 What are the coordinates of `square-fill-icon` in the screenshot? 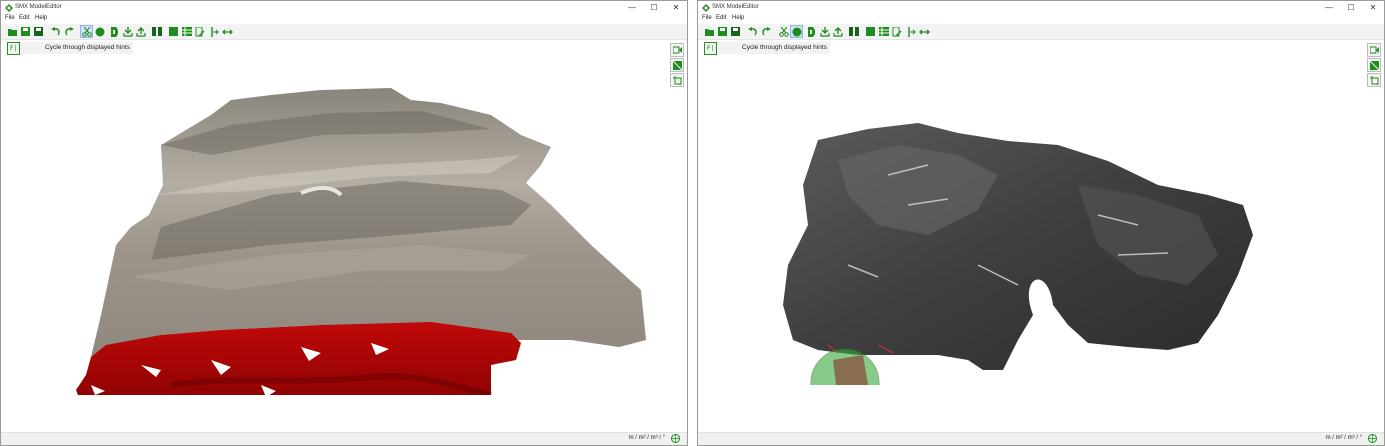 It's located at (870, 31).